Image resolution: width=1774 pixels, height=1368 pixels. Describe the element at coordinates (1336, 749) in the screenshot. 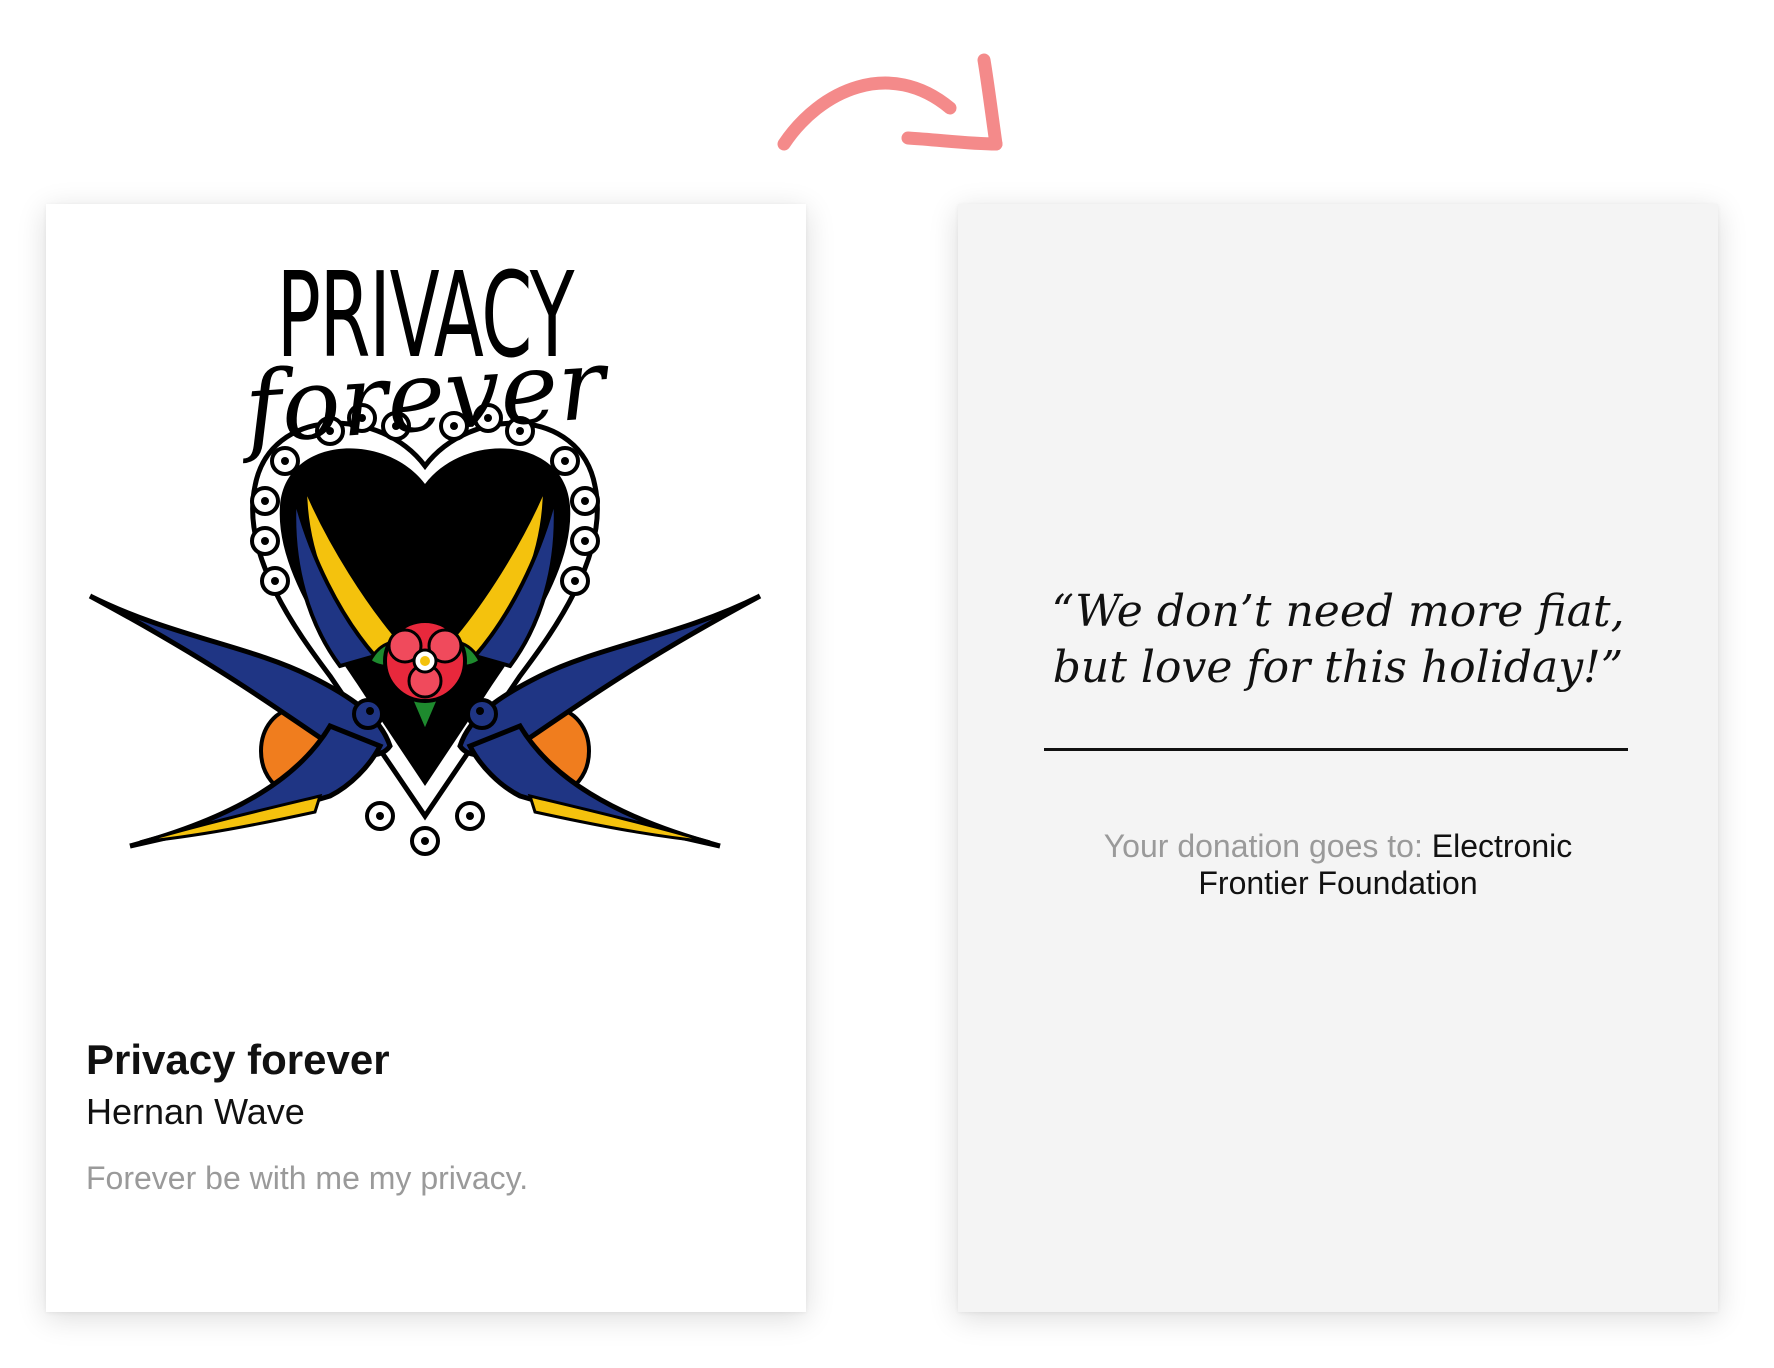

I see `quote-divider` at that location.